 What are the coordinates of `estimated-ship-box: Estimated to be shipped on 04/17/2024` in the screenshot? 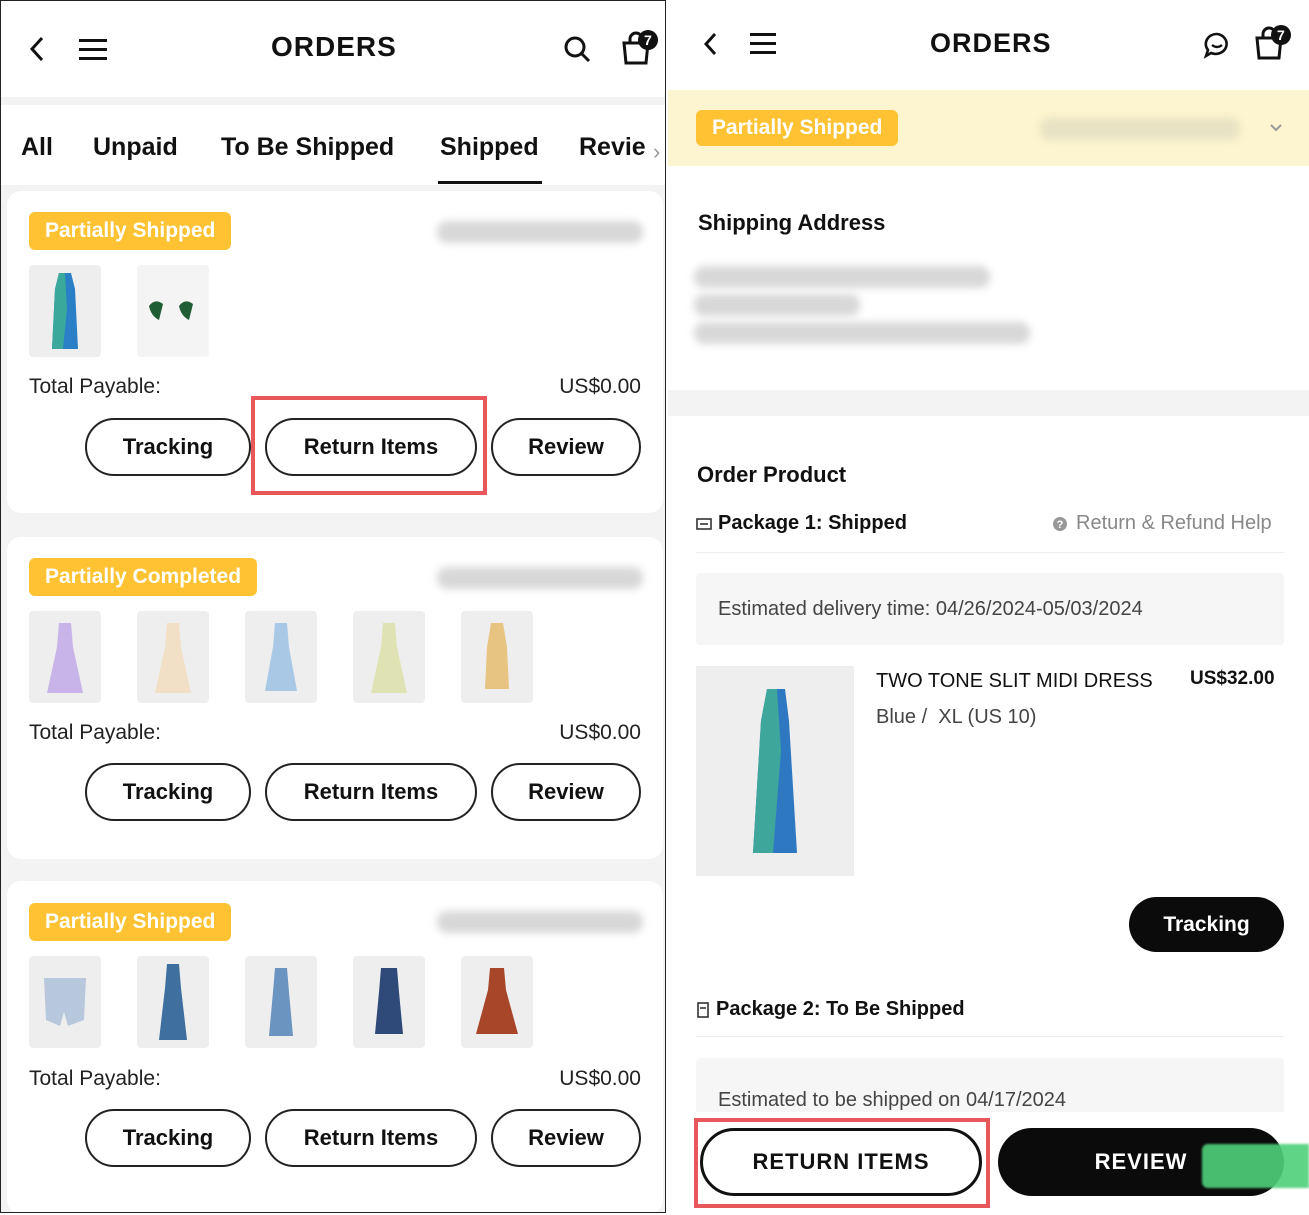 It's located at (990, 1088).